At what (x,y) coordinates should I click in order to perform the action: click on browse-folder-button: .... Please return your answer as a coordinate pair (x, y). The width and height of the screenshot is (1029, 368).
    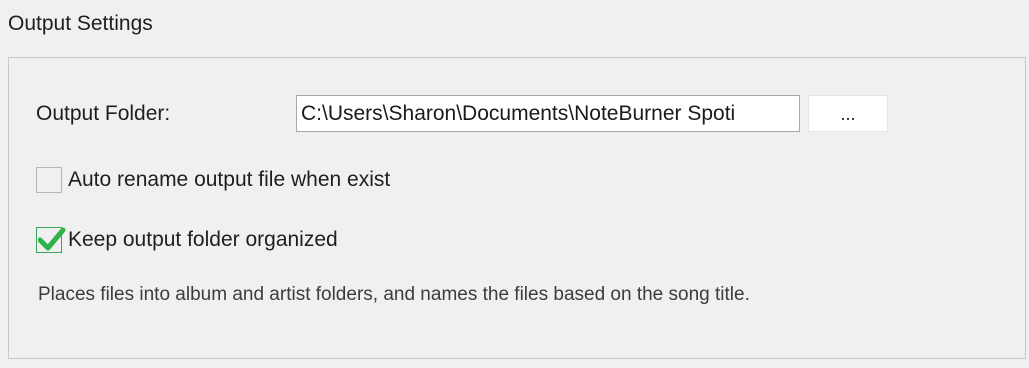
    Looking at the image, I should click on (848, 113).